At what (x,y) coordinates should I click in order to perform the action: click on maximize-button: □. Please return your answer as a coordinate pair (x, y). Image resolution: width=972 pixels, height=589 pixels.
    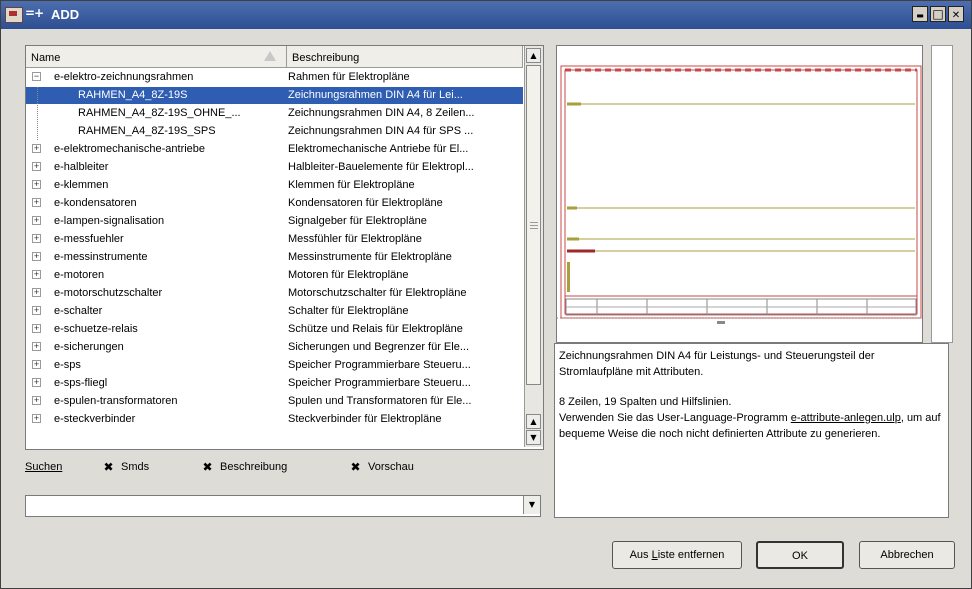
    Looking at the image, I should click on (938, 14).